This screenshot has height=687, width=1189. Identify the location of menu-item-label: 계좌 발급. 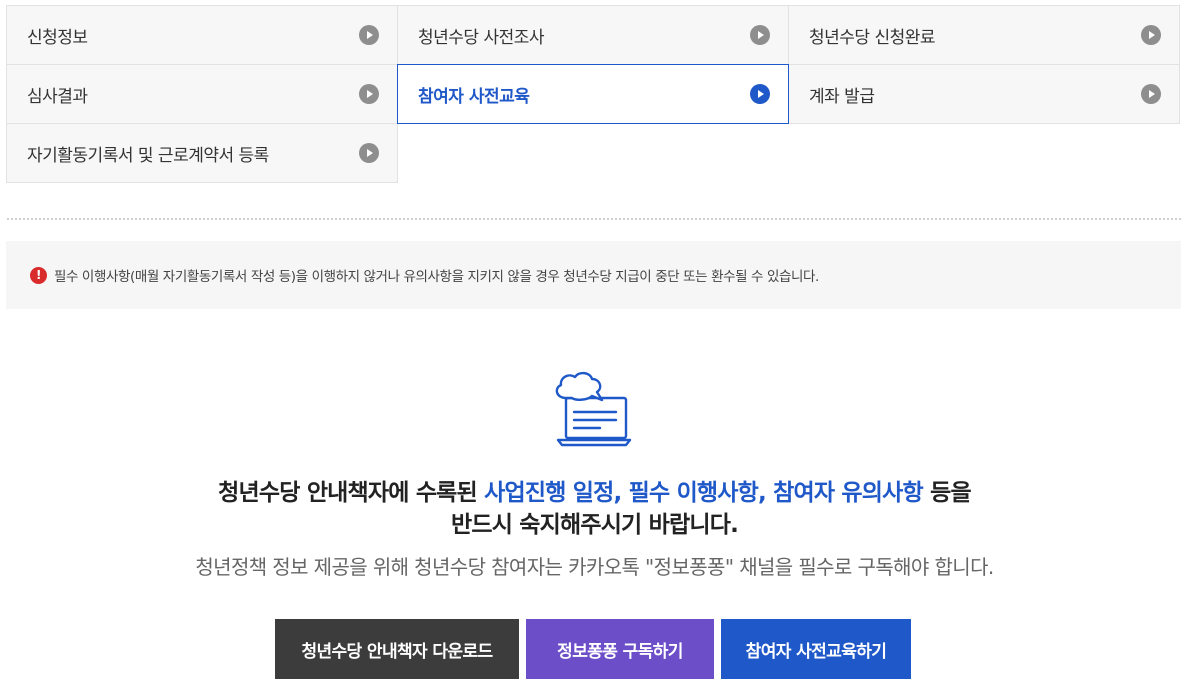
(842, 96).